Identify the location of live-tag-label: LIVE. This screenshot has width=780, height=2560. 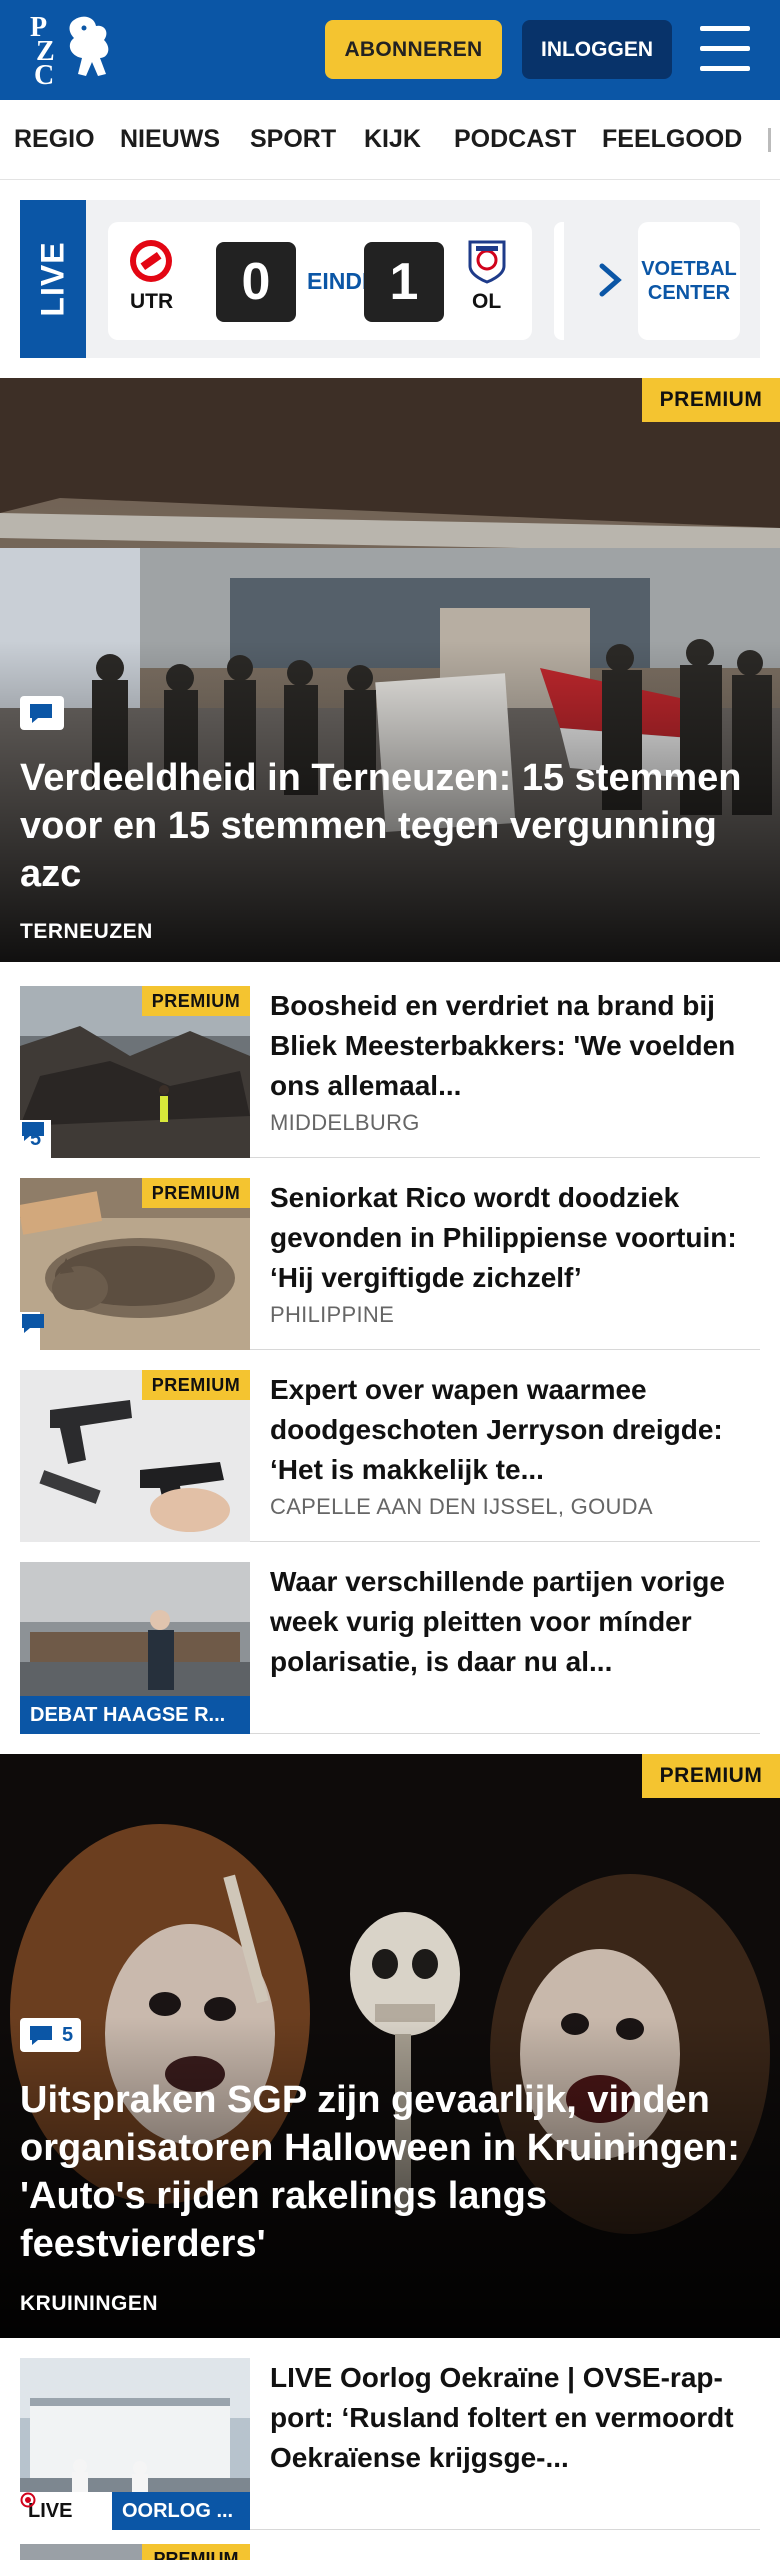
(52, 279).